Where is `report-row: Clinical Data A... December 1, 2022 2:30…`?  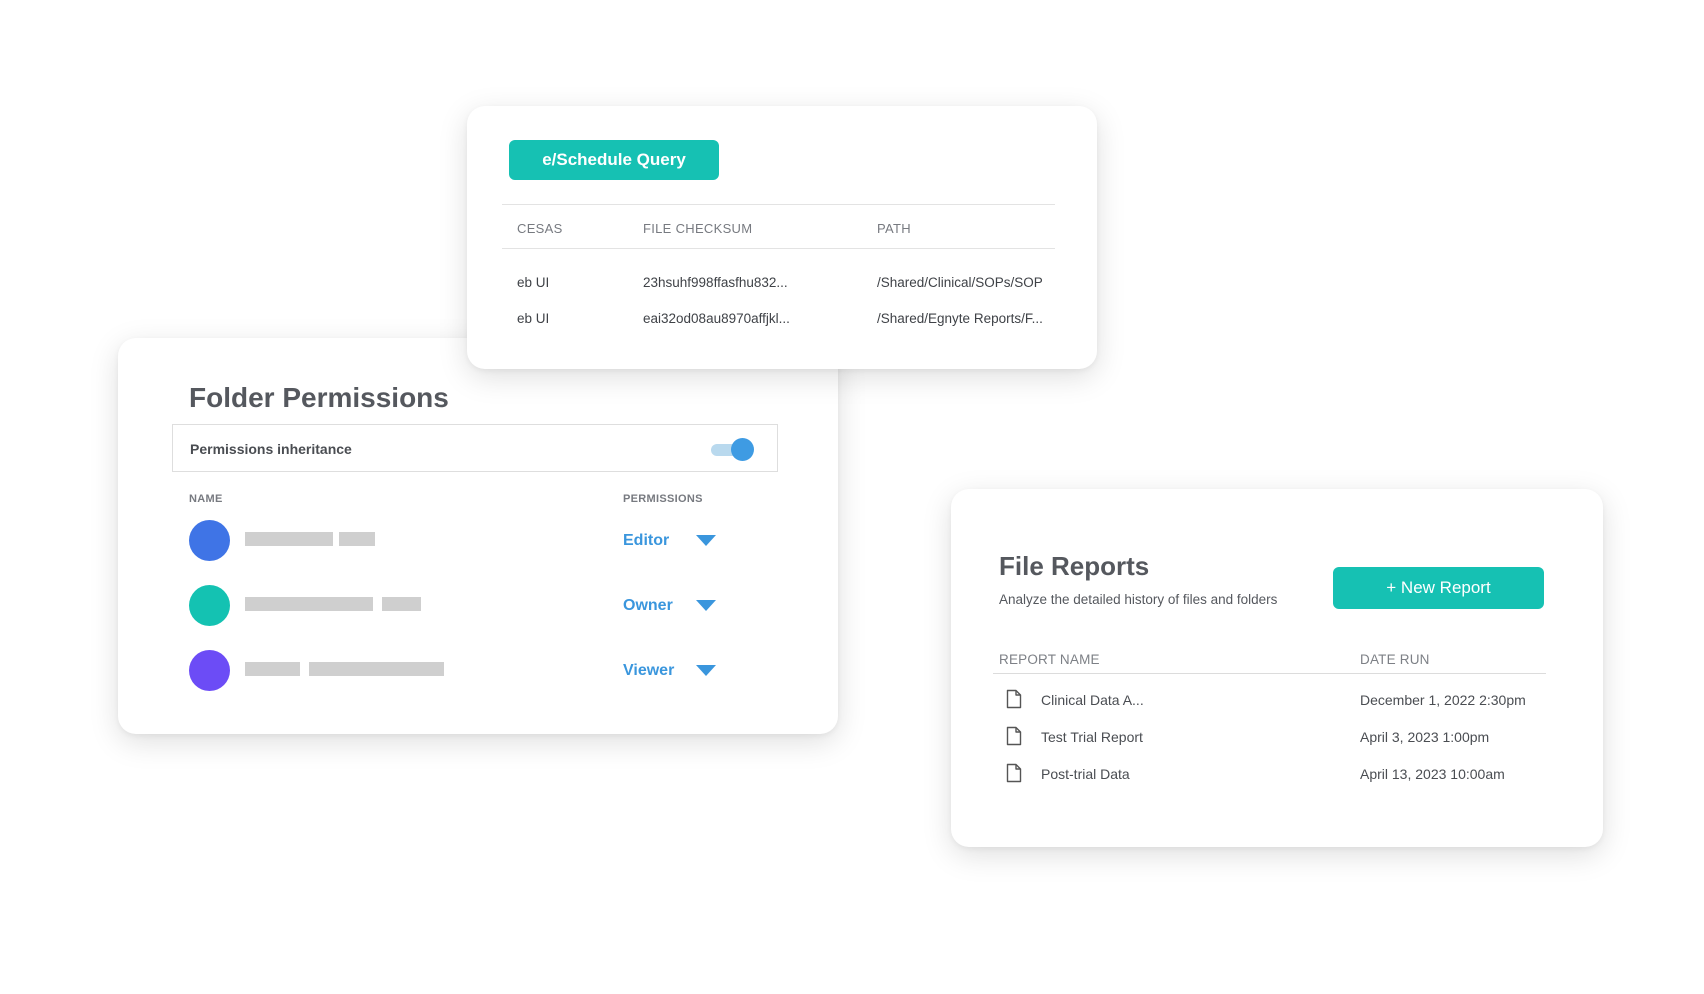 report-row: Clinical Data A... December 1, 2022 2:30… is located at coordinates (1276, 702).